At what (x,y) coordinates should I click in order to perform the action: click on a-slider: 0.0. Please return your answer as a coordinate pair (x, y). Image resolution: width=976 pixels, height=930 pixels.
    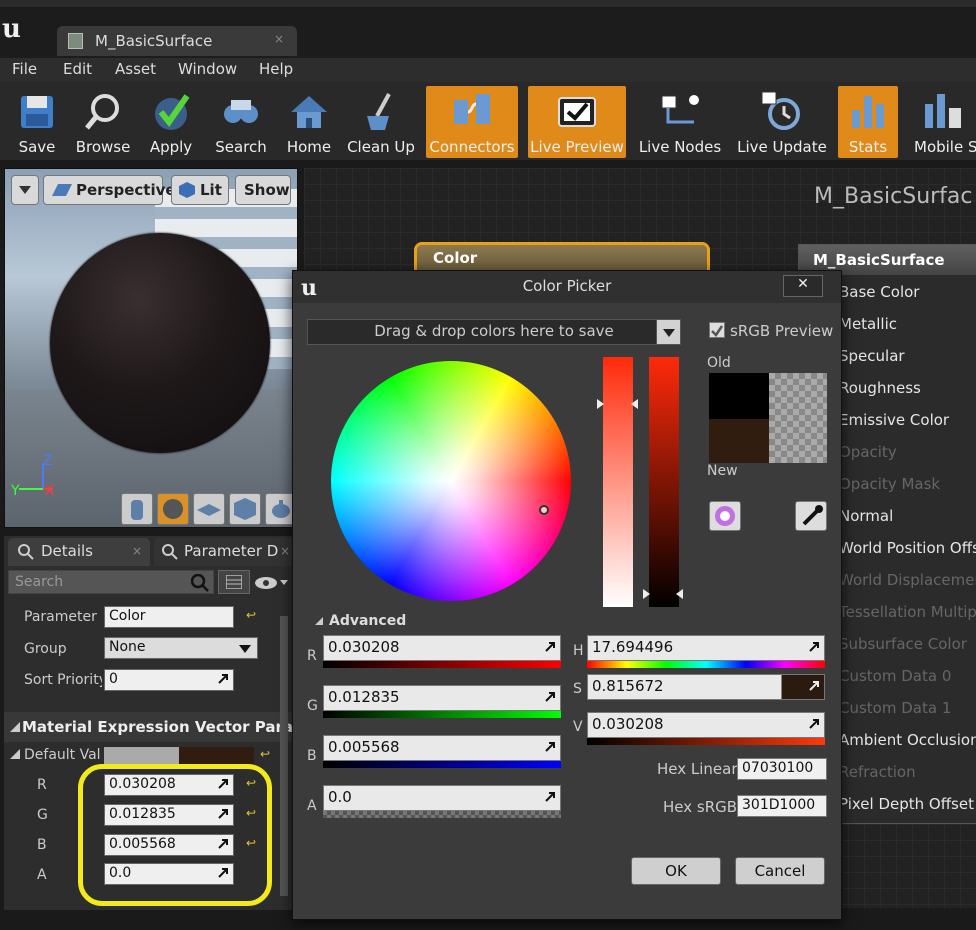
    Looking at the image, I should click on (442, 798).